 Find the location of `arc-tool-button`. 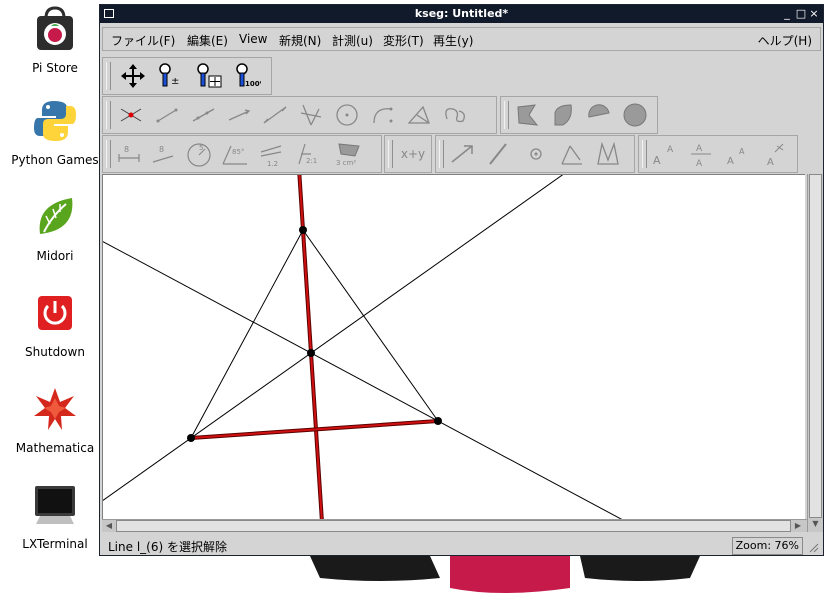

arc-tool-button is located at coordinates (383, 115).